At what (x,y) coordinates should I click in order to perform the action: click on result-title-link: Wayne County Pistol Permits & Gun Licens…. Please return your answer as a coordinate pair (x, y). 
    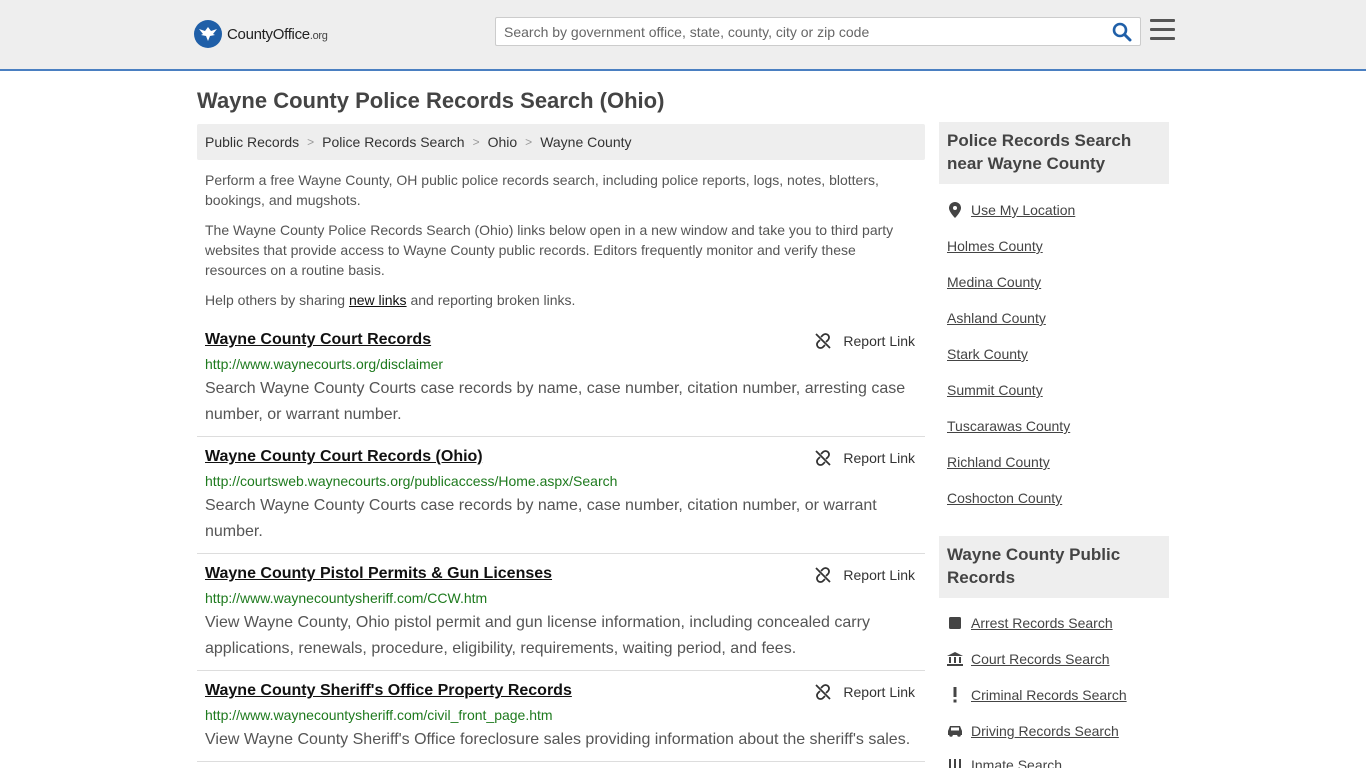
    Looking at the image, I should click on (378, 574).